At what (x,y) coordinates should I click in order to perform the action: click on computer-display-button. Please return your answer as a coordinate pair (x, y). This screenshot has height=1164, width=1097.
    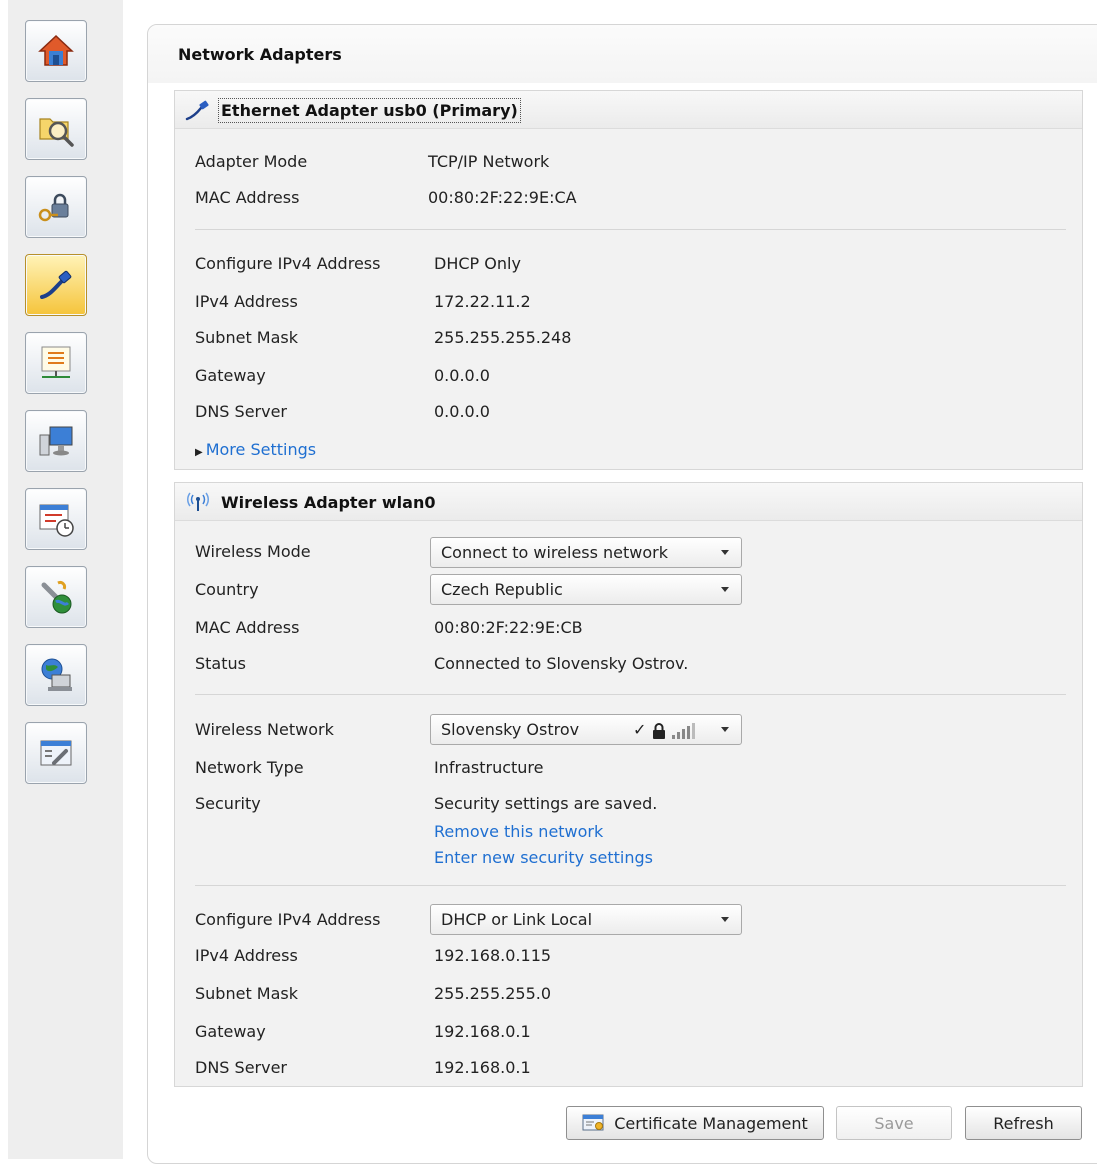
    Looking at the image, I should click on (56, 441).